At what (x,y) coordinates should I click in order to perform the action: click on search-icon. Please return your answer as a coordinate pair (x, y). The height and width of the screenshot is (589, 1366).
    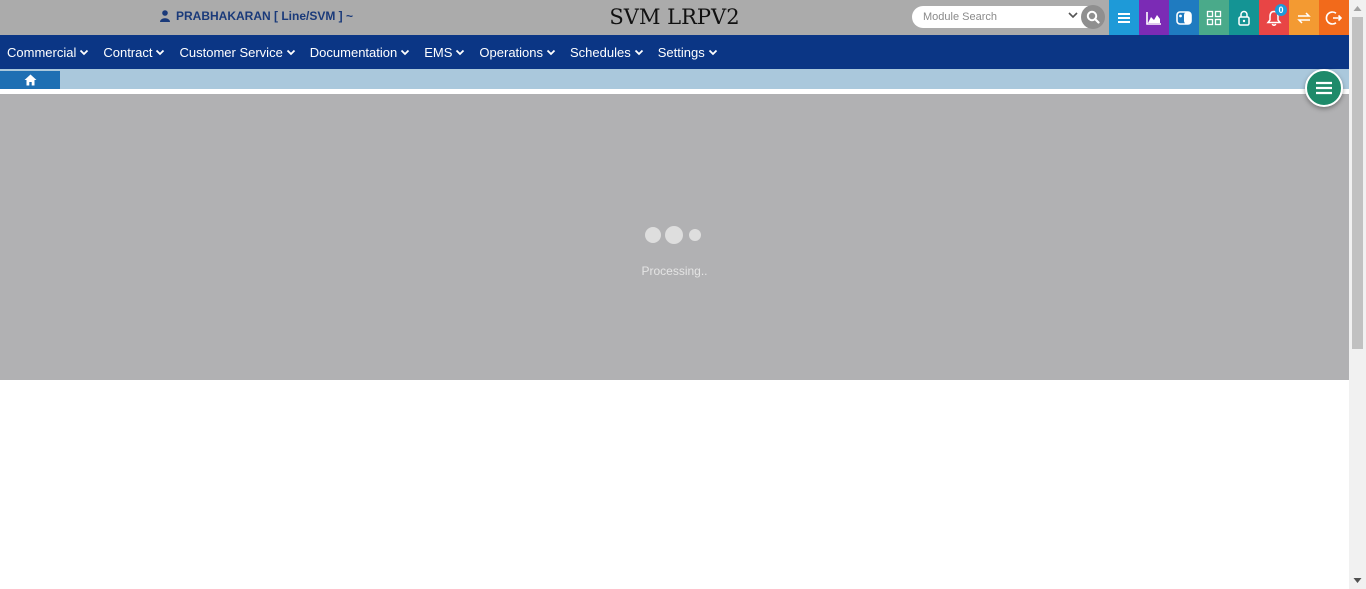
    Looking at the image, I should click on (1093, 17).